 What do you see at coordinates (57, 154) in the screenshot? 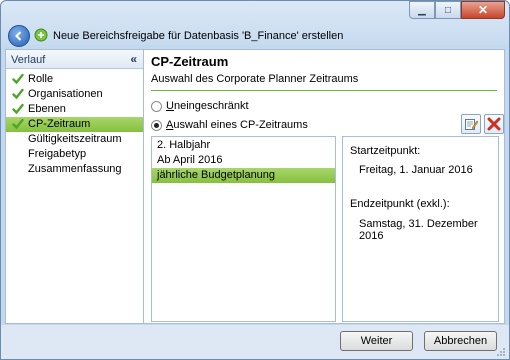
I see `sidebar-item-label: Freigabetyp` at bounding box center [57, 154].